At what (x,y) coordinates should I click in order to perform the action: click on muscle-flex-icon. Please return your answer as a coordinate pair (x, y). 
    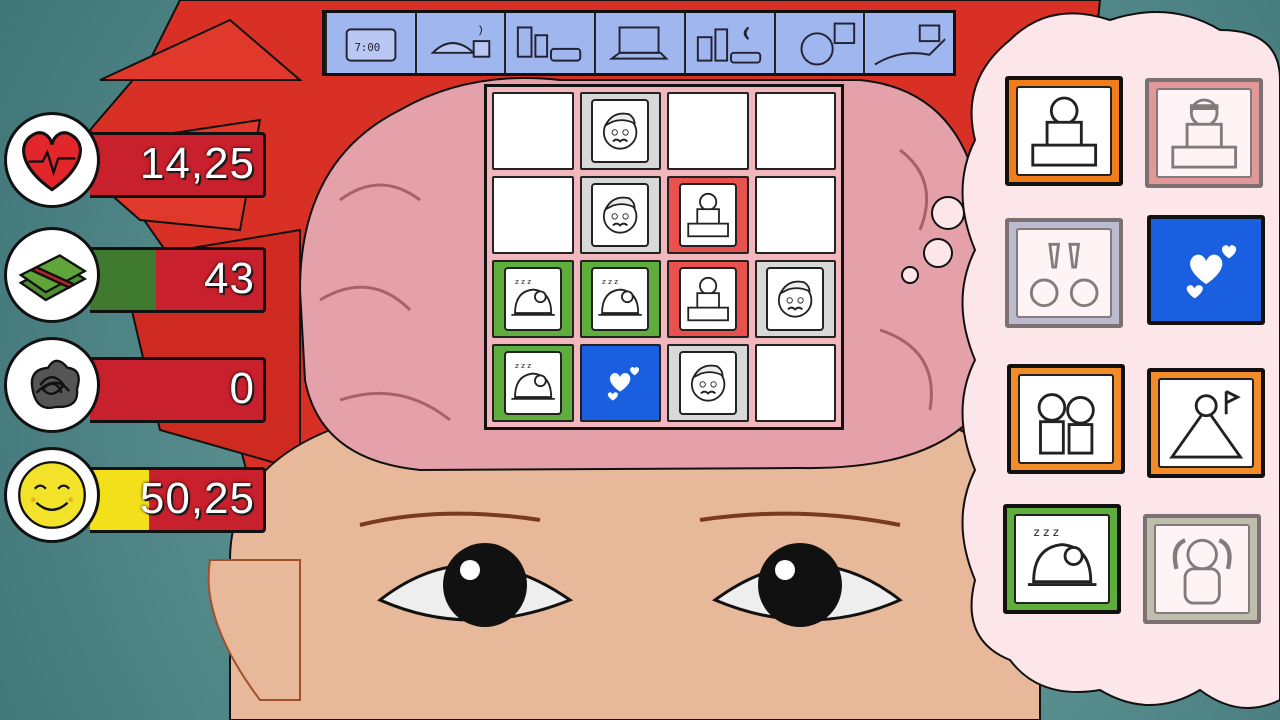
    Looking at the image, I should click on (1202, 569).